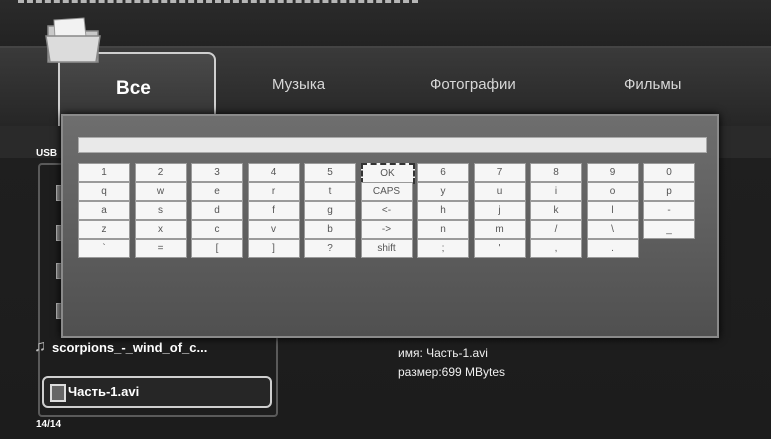 The image size is (771, 439). I want to click on key-ok: OK, so click(387, 173).